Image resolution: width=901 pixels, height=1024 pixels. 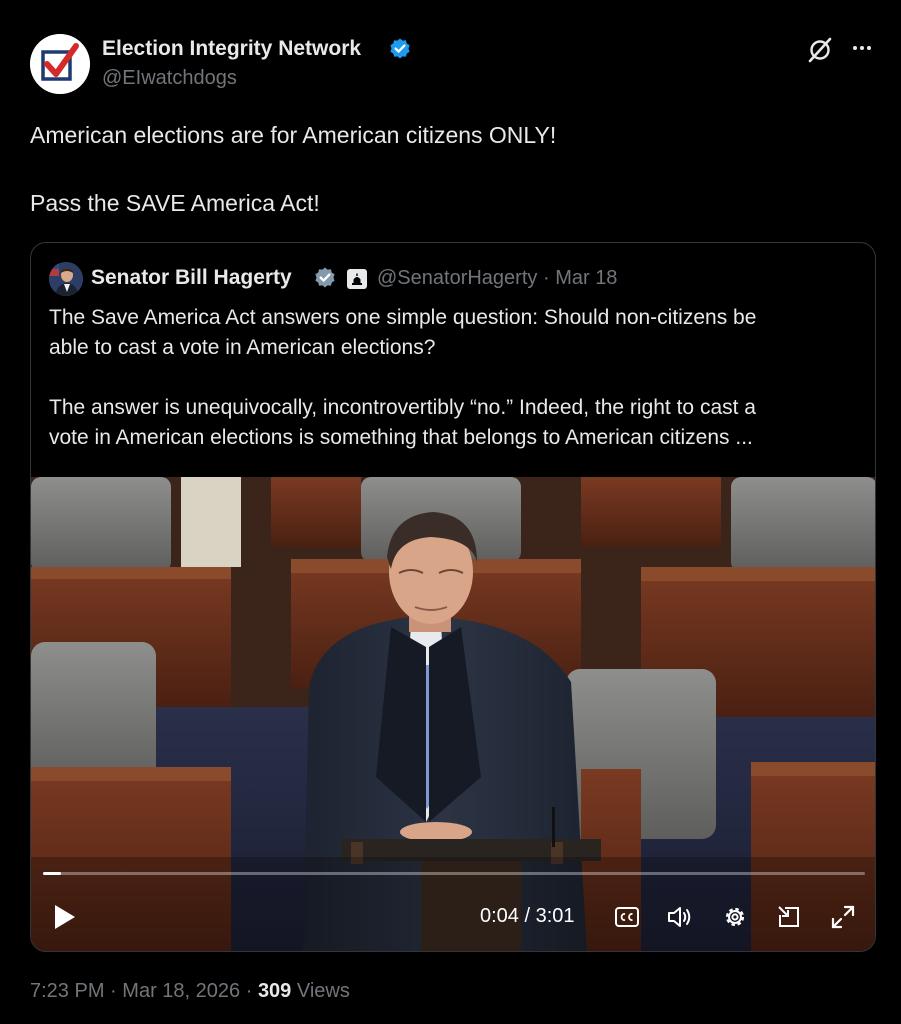 I want to click on post-metadata: 7:23 PM · Mar 18, 2026 · 309 Views, so click(x=190, y=991).